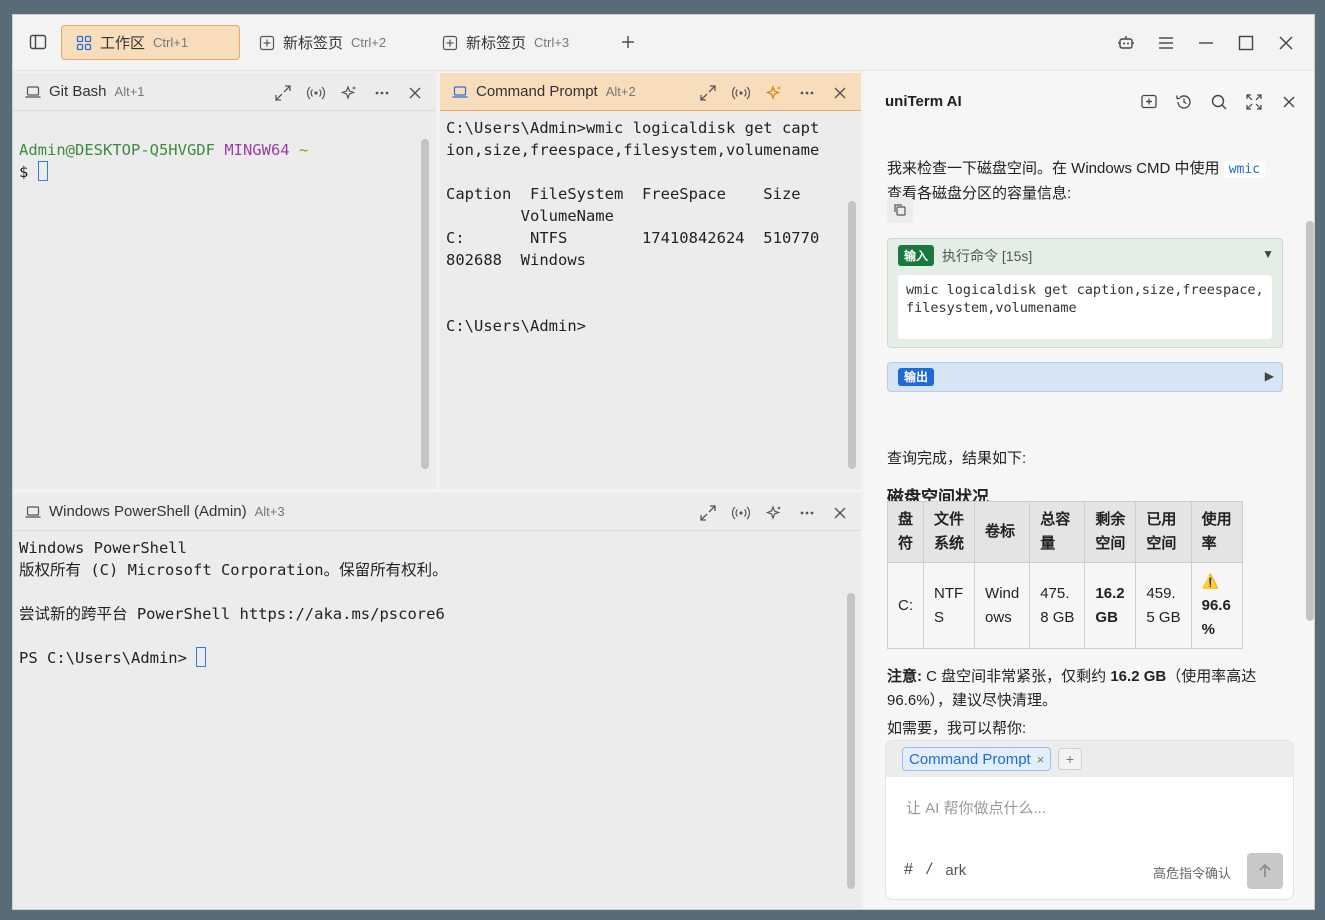  I want to click on fullscreen-icon, so click(1254, 102).